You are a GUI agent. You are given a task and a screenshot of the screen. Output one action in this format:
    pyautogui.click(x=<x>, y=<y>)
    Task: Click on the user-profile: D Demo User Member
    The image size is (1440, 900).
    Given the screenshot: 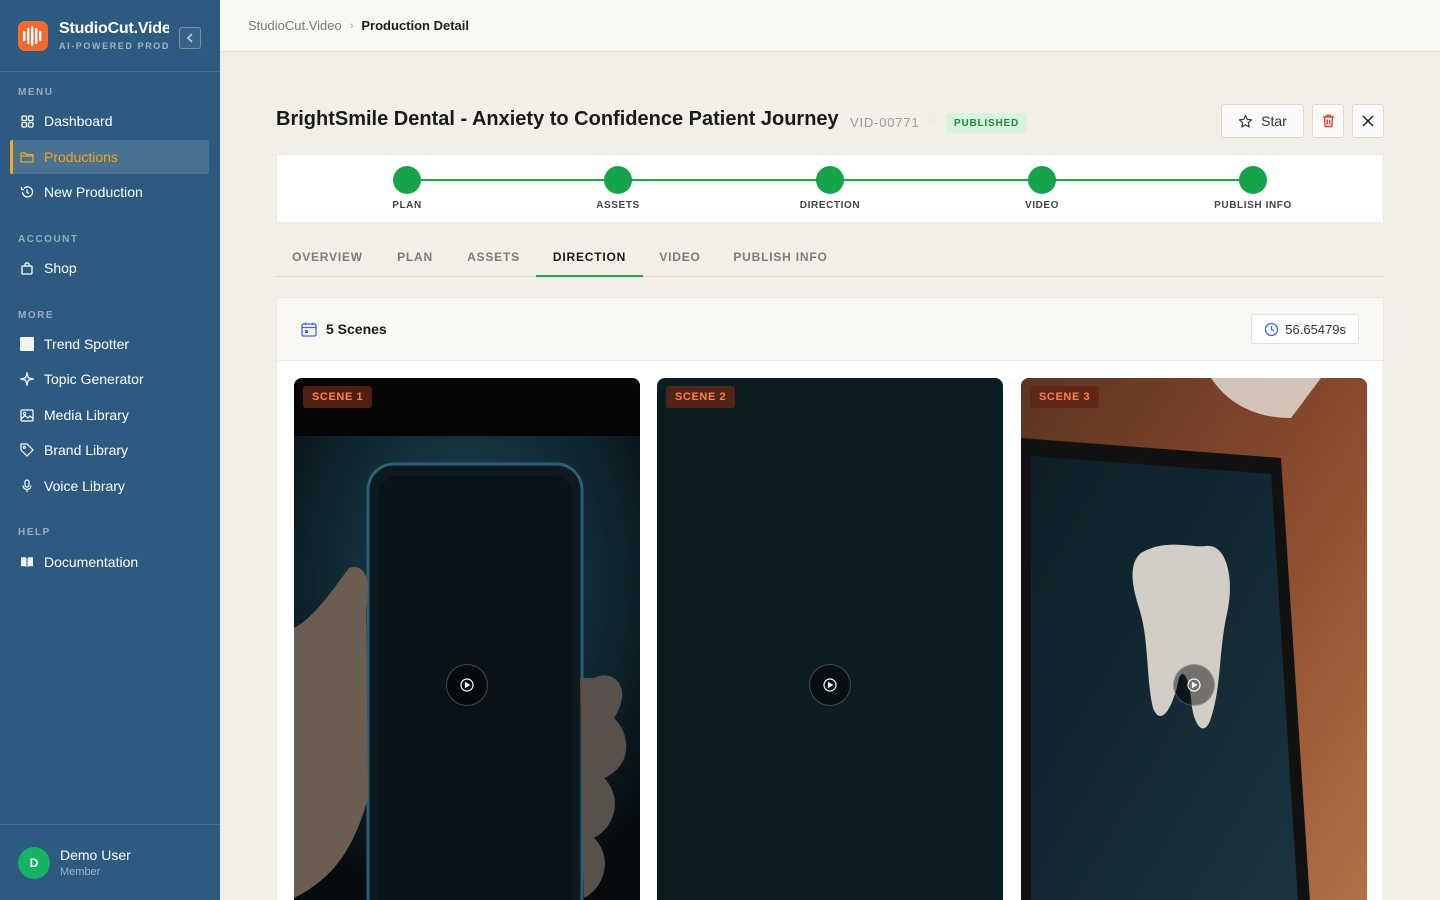 What is the action you would take?
    pyautogui.click(x=110, y=862)
    